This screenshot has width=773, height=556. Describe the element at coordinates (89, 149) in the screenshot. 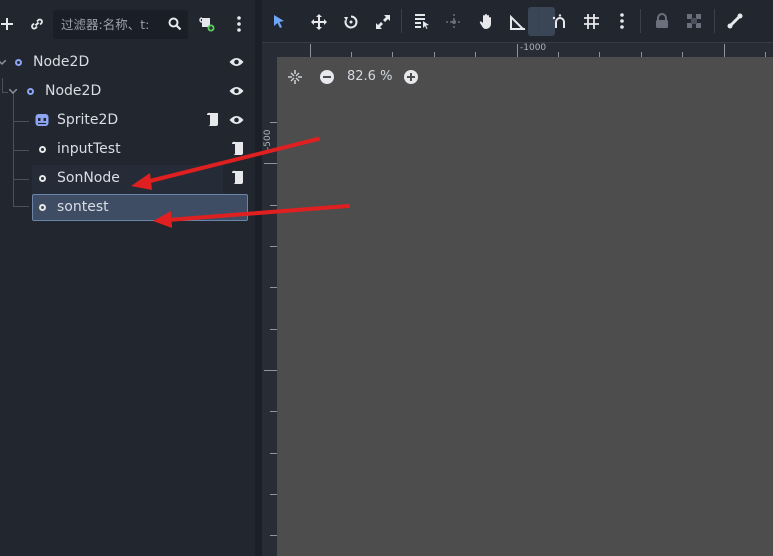

I see `tree-item-label: inputTest` at that location.